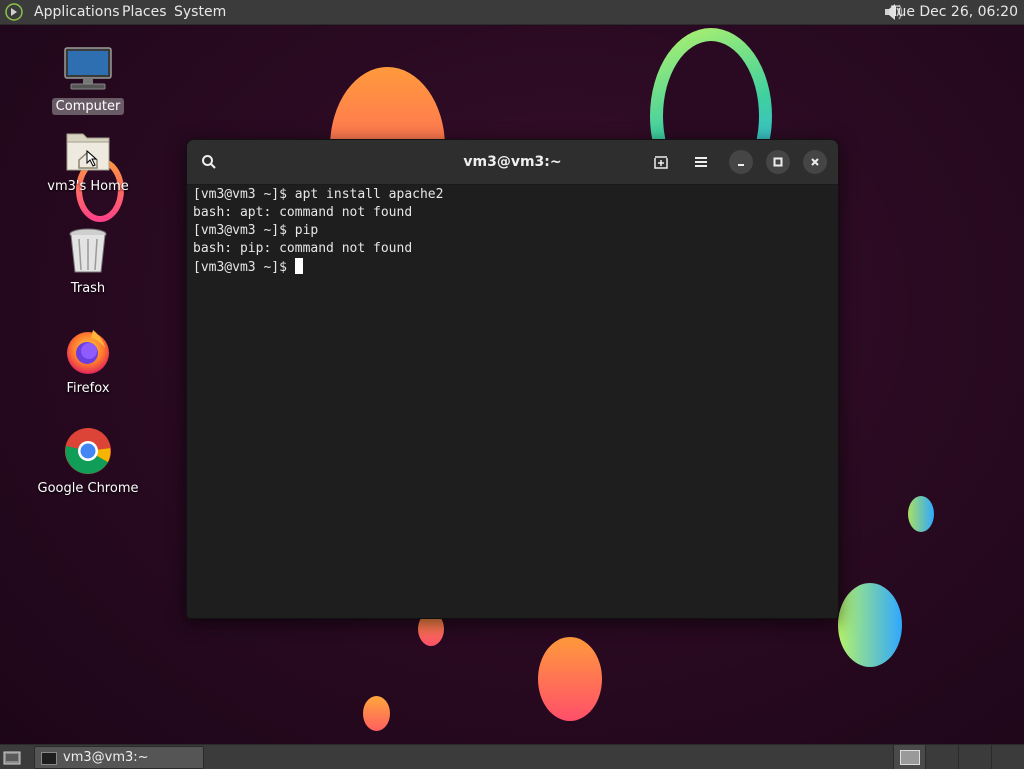  I want to click on terminal-line: bash: apt: command not found, so click(303, 212).